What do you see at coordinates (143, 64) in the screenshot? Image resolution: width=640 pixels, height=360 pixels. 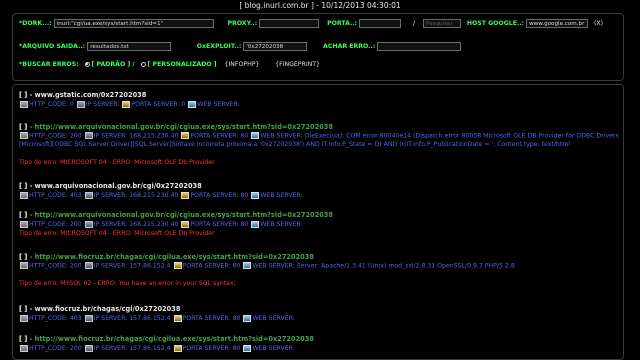 I see `radio-personalizado` at bounding box center [143, 64].